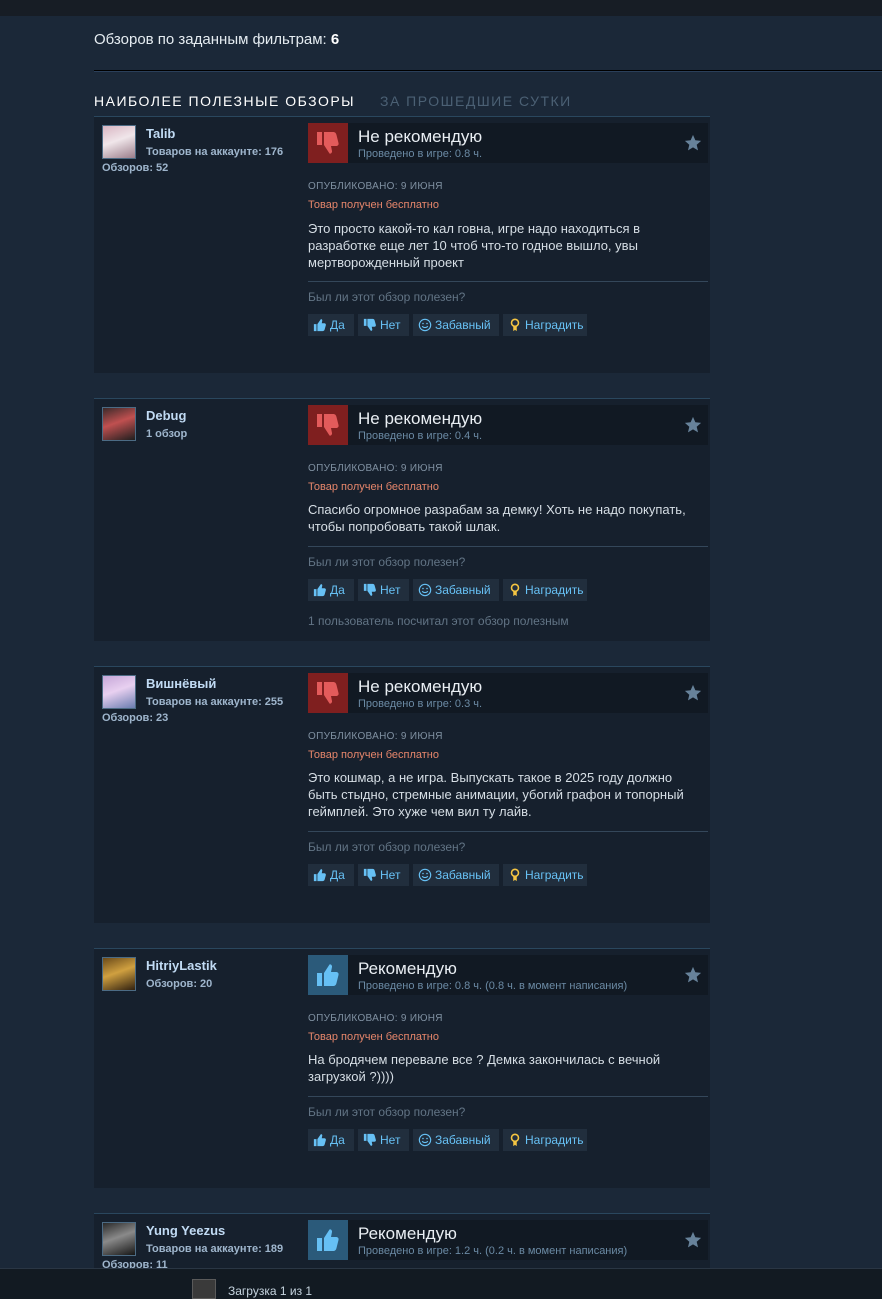 This screenshot has height=1299, width=882. What do you see at coordinates (476, 101) in the screenshot?
I see `section-subtitle: ЗА ПРОШЕДШИЕ СУТКИ` at bounding box center [476, 101].